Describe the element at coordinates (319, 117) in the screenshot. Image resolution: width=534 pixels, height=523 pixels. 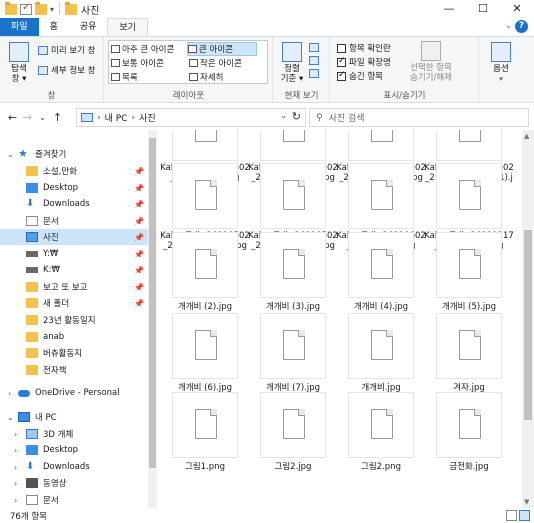
I see `search-icon: ⚲` at that location.